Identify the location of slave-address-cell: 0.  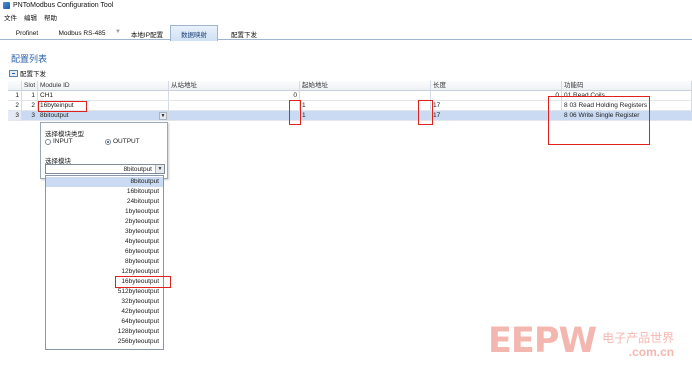
(234, 96).